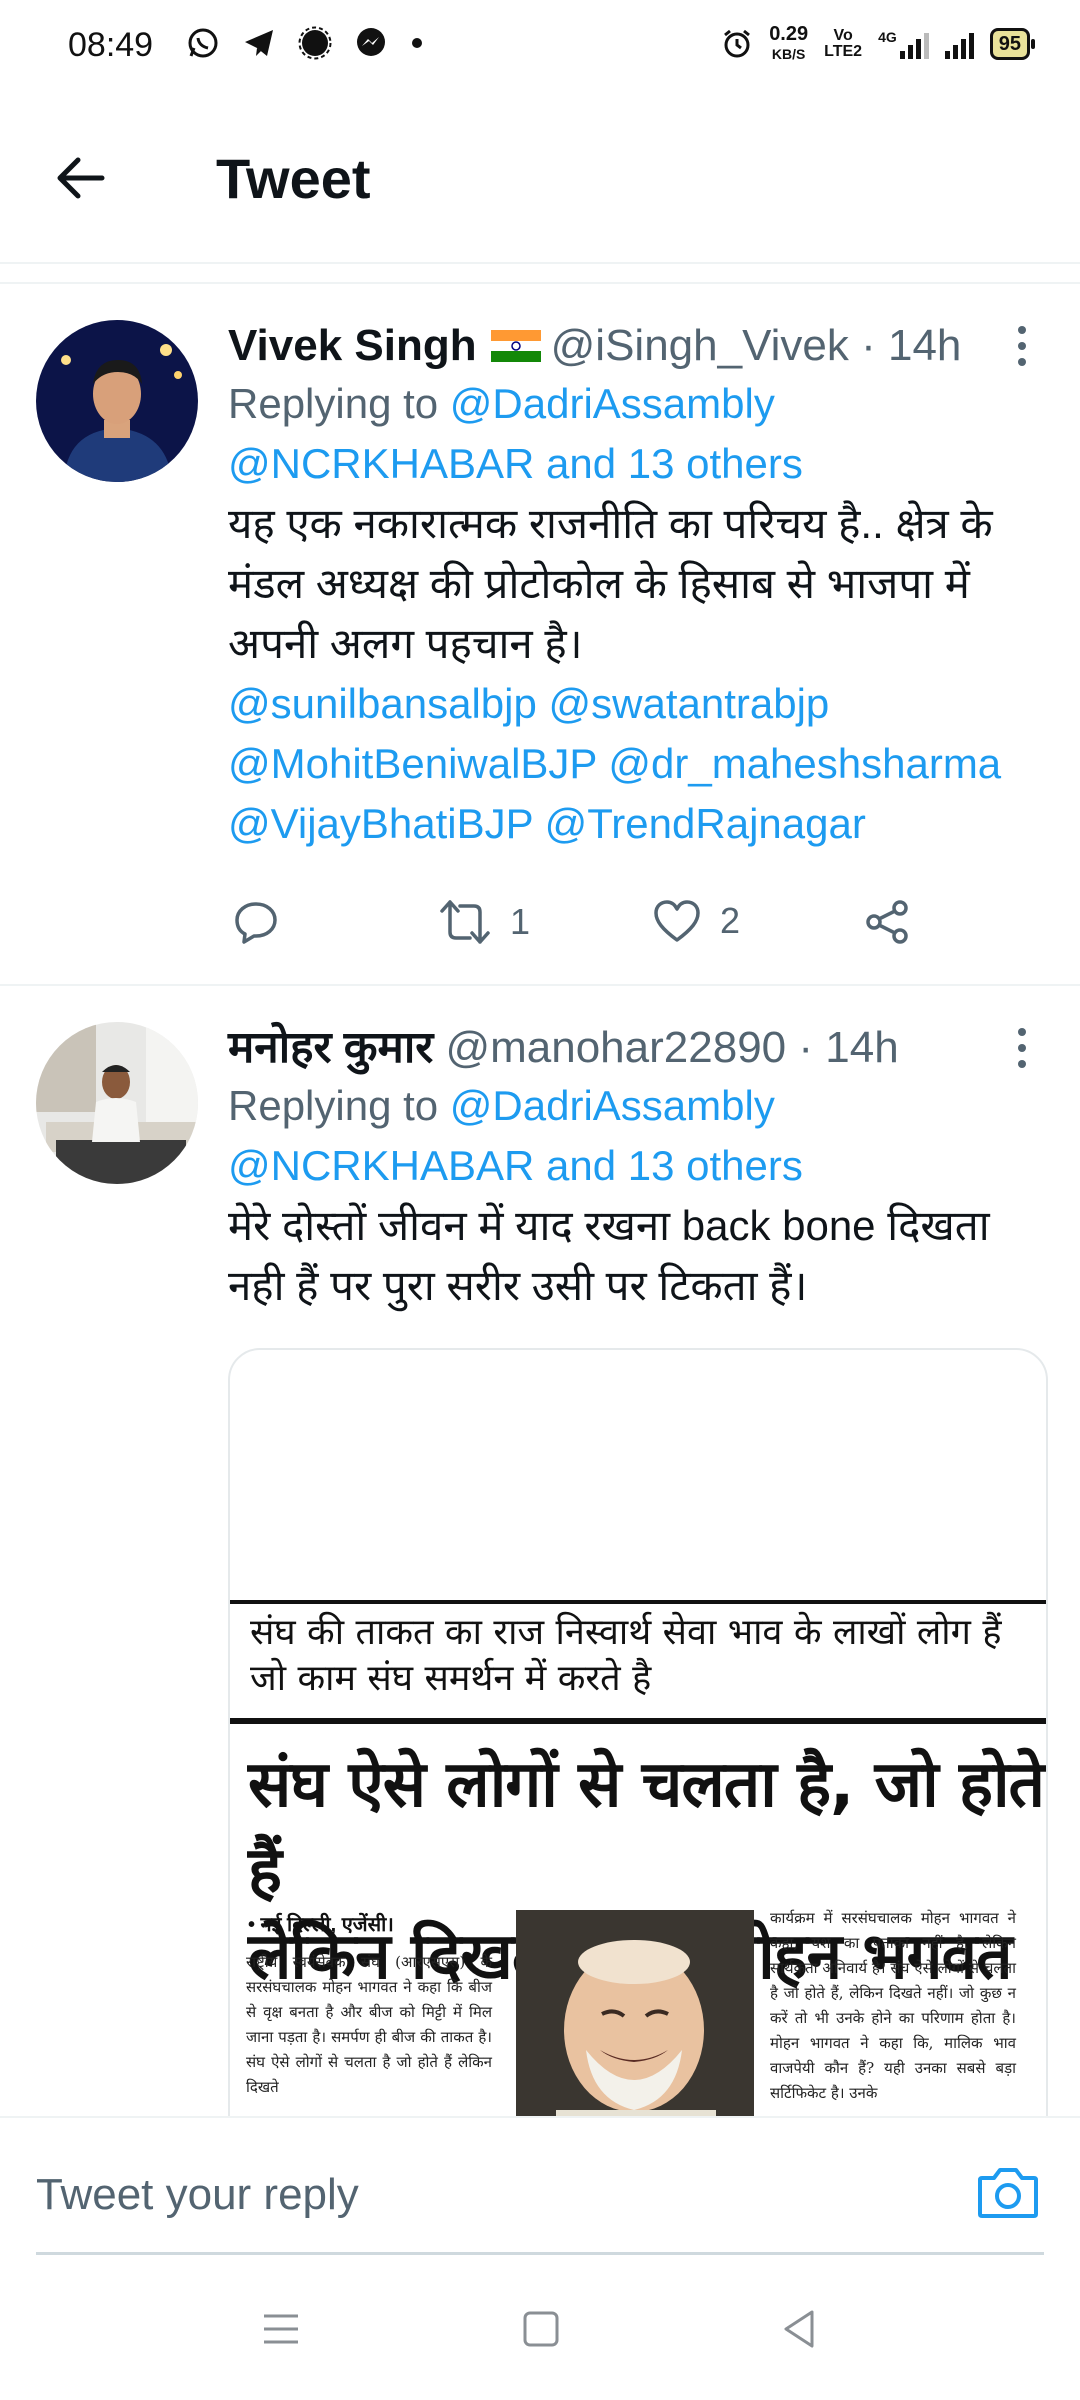  I want to click on tweet-header: मनोहर कुमार @manohar22890 · 14h, so click(634, 1048).